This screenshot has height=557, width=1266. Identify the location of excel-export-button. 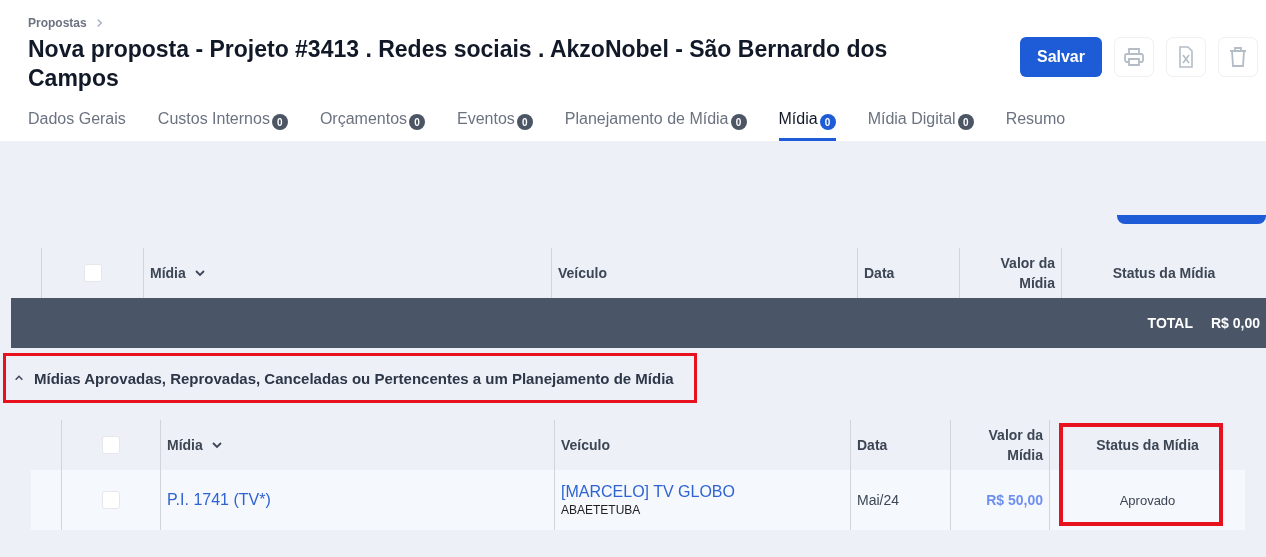
(1186, 57).